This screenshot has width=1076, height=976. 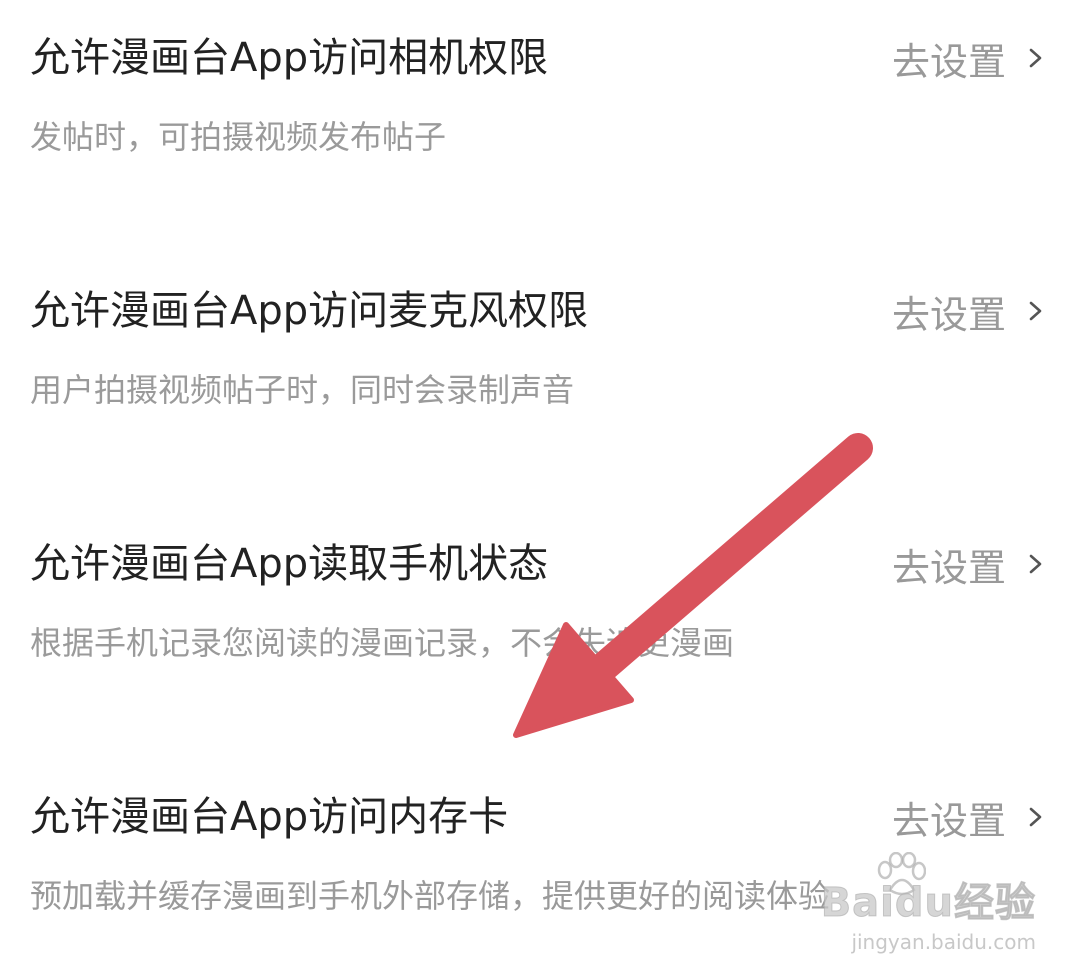 What do you see at coordinates (302, 390) in the screenshot?
I see `permission-description: 用户拍摄视频帖子时，同时会录制声音` at bounding box center [302, 390].